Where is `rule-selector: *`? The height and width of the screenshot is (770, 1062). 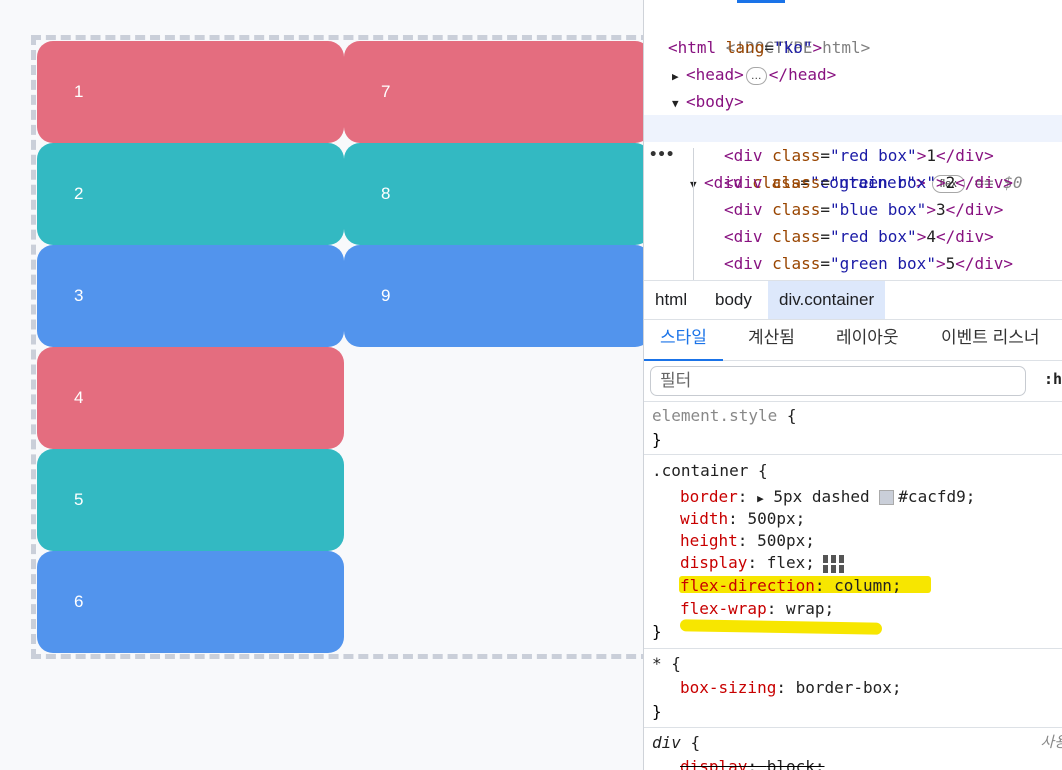
rule-selector: * is located at coordinates (657, 663).